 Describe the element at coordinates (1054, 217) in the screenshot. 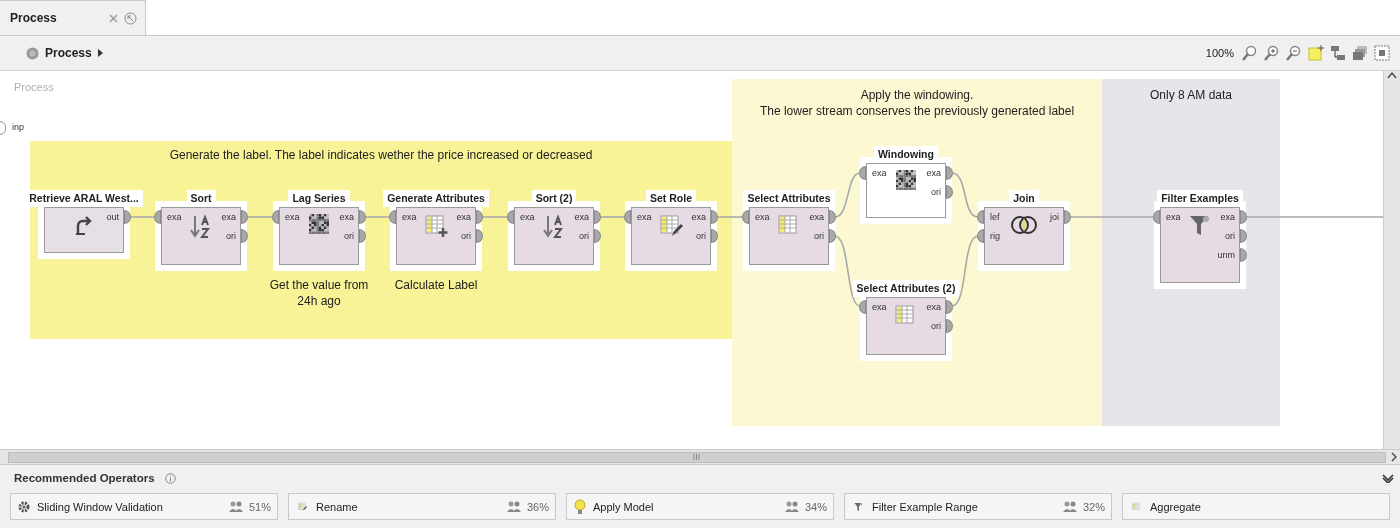

I see `port-label: joi` at that location.